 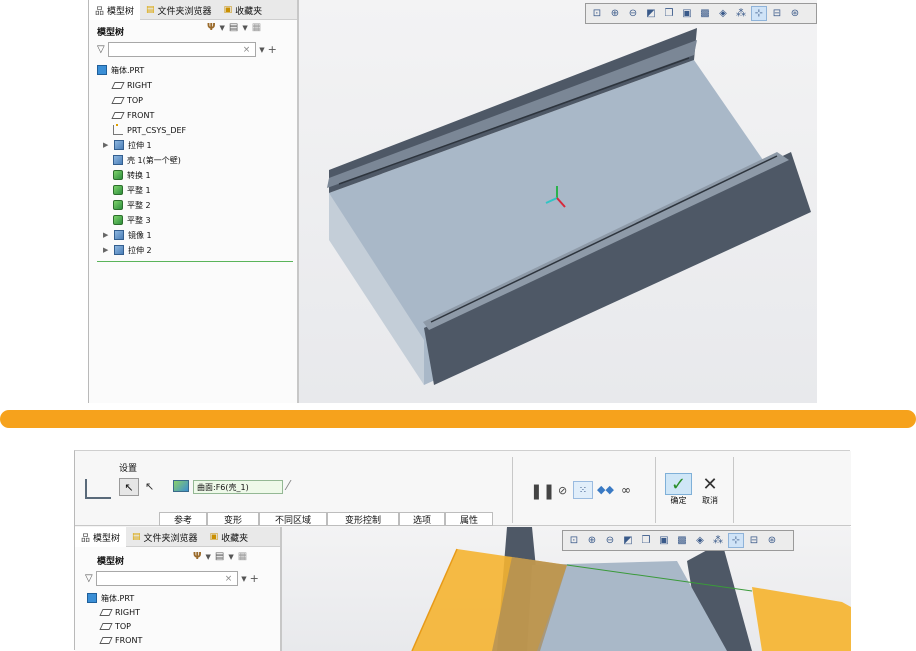 What do you see at coordinates (566, 589) in the screenshot?
I see `graphics-viewport: ⊡ ⊕ ⊖ ◩ ❒ ▣ ▩ ◈ ⁂ ⊹ ⊟ ⊛` at bounding box center [566, 589].